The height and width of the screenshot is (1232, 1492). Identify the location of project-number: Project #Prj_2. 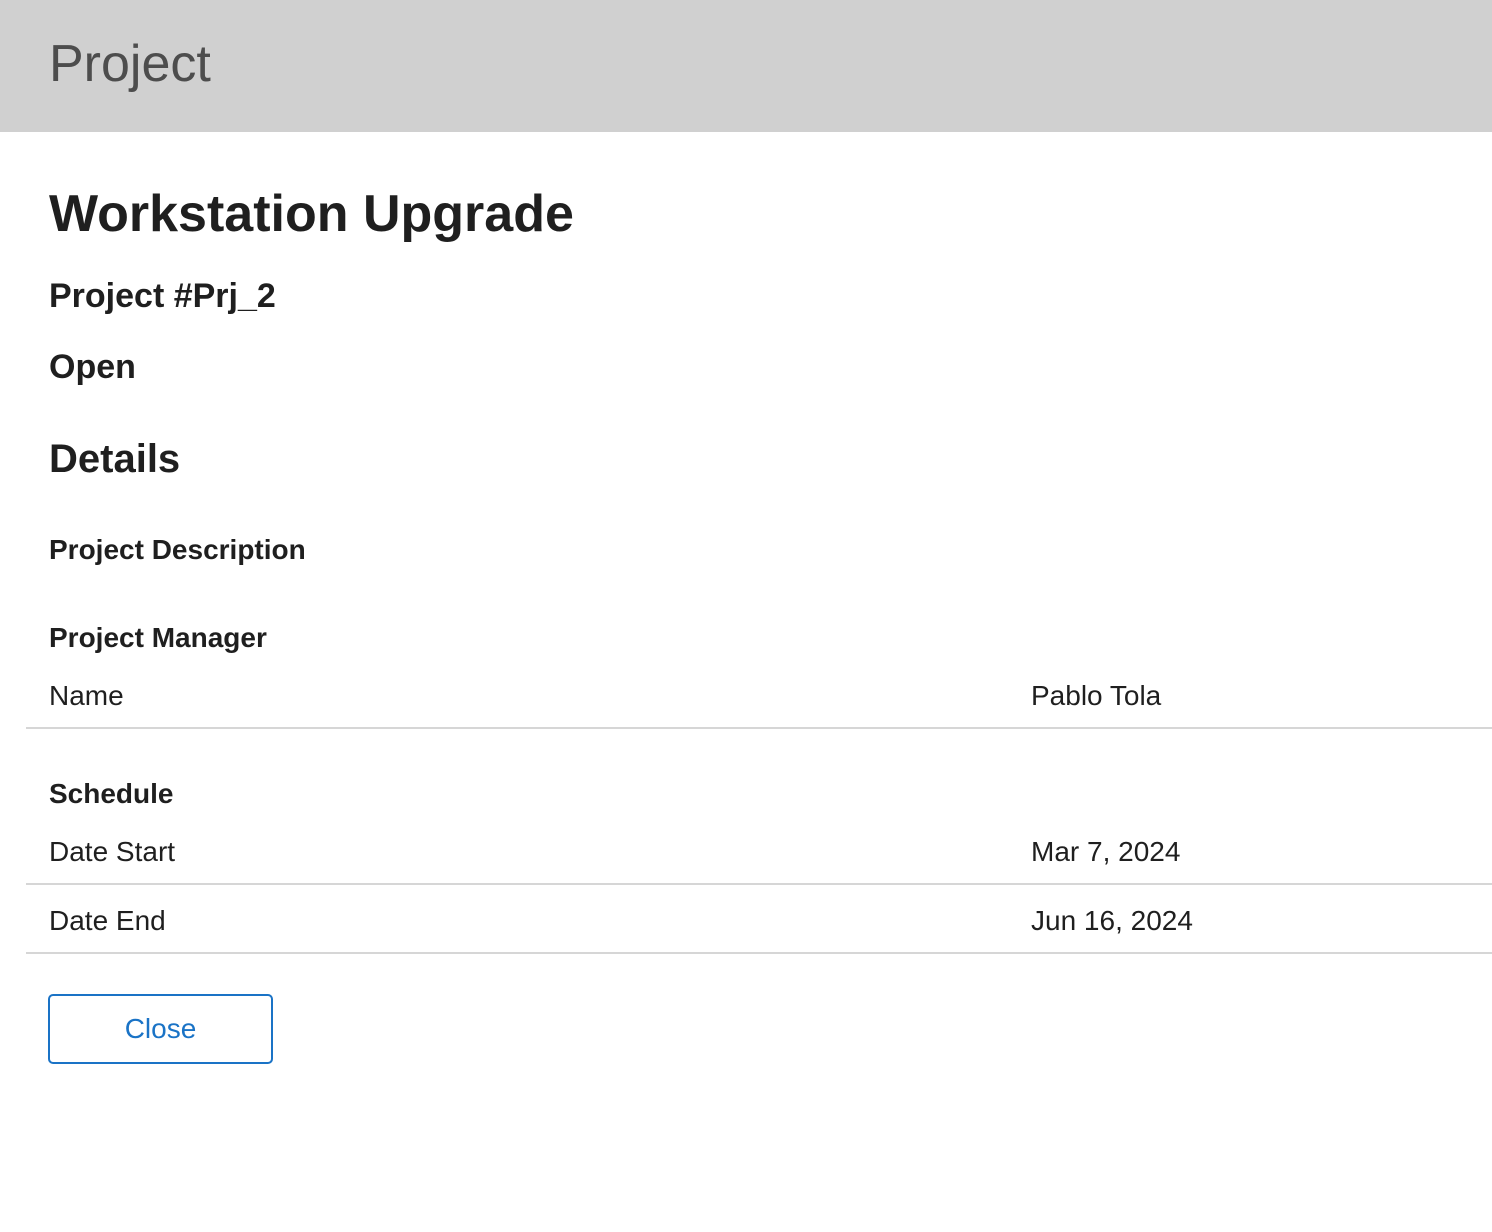
(162, 296).